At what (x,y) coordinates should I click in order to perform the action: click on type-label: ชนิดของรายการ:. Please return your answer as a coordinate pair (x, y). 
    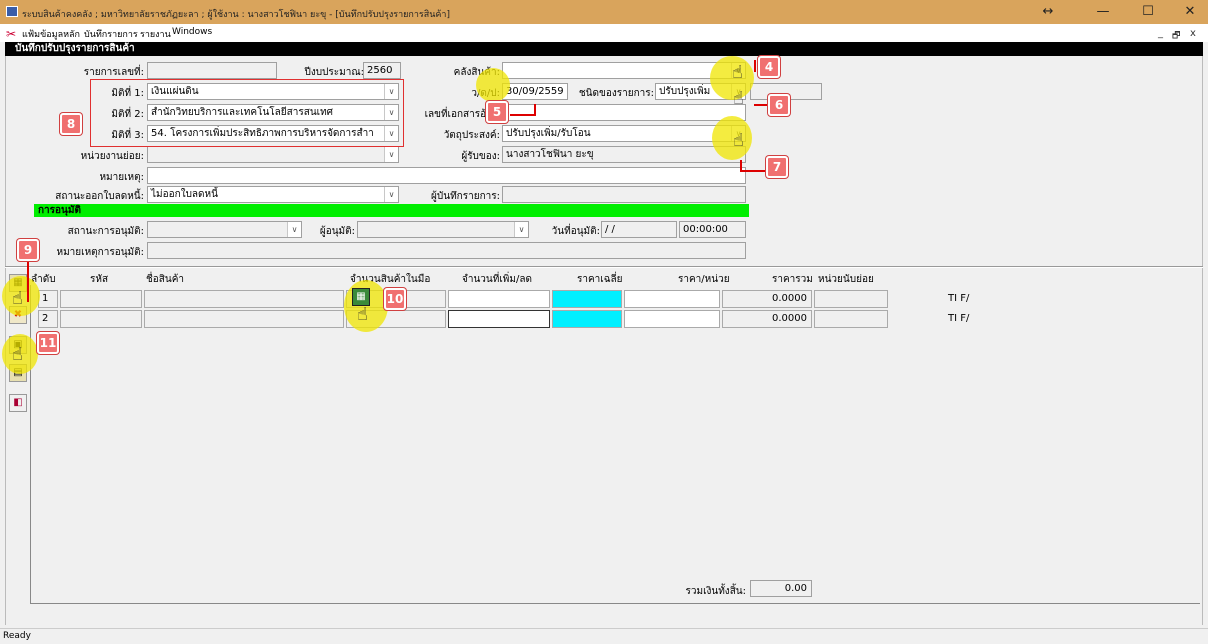
    Looking at the image, I should click on (616, 93).